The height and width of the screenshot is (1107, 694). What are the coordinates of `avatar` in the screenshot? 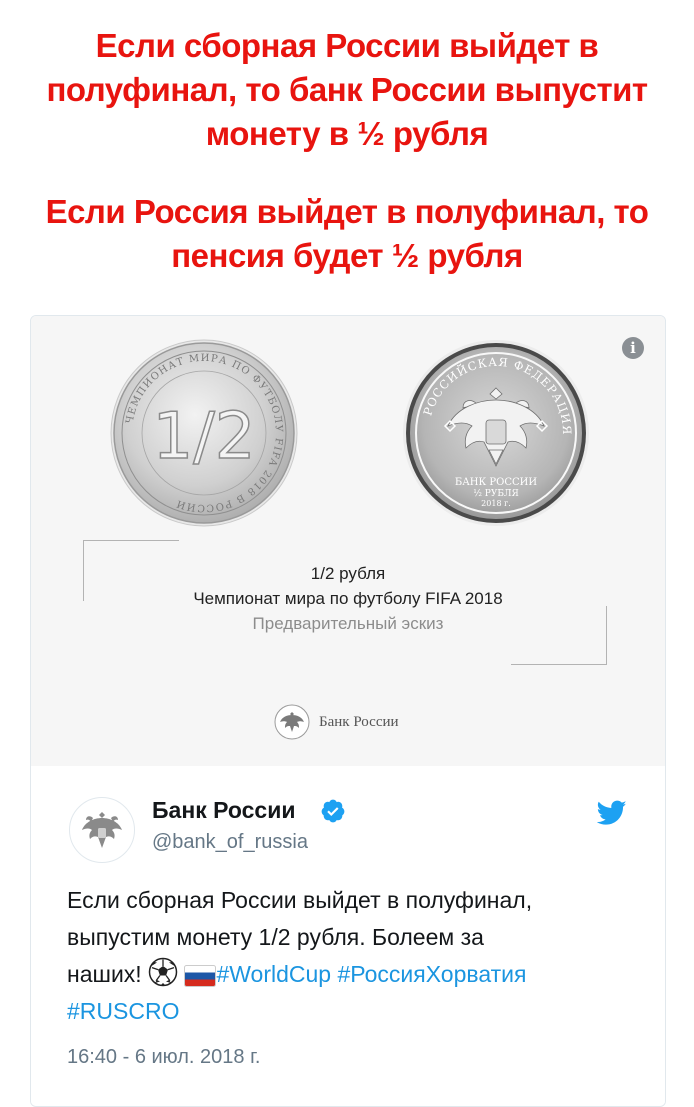 It's located at (102, 830).